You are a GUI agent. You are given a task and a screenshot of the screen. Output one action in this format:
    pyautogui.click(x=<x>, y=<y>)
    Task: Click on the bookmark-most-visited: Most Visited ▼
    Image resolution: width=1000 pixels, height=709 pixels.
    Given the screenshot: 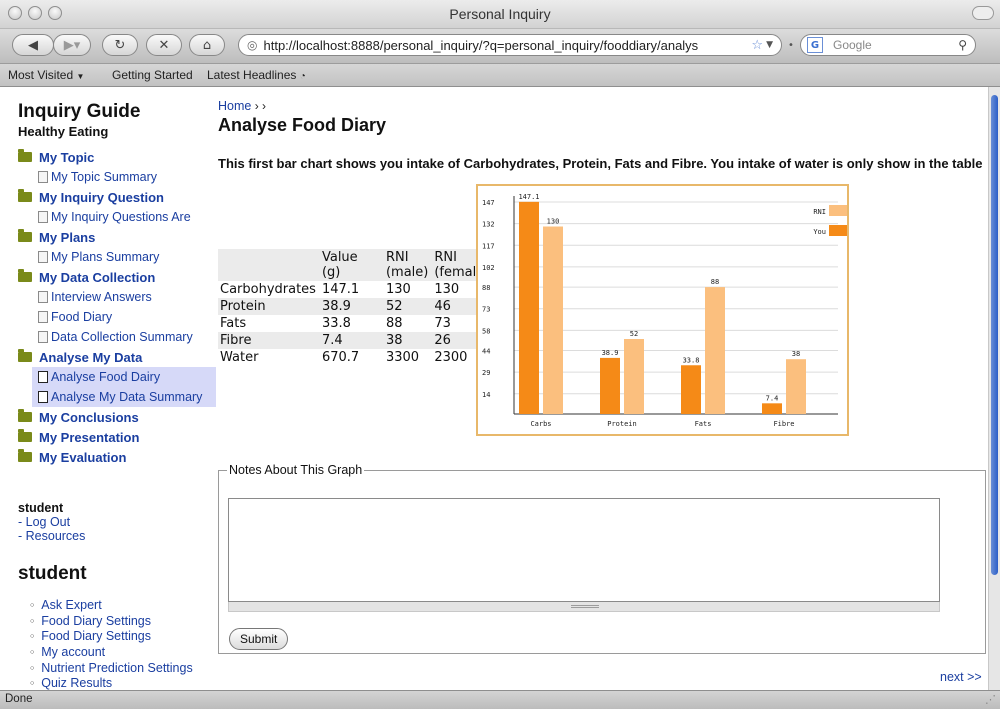 What is the action you would take?
    pyautogui.click(x=46, y=75)
    